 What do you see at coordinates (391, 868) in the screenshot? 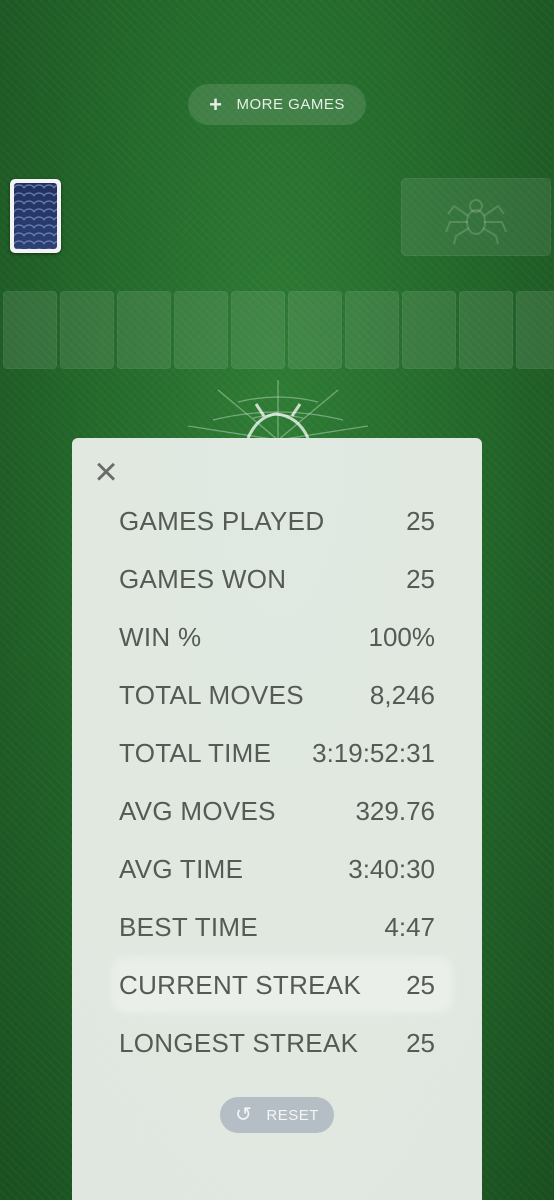
I see `stat-value: 3:40:30` at bounding box center [391, 868].